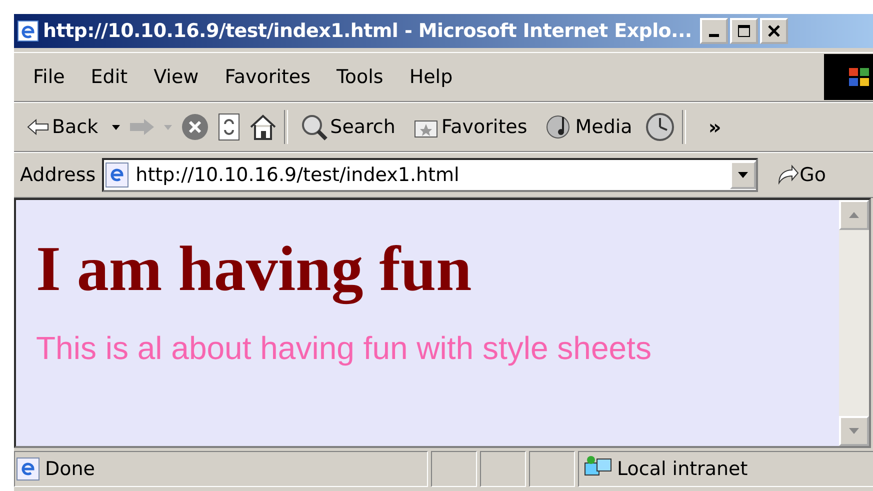  What do you see at coordinates (116, 127) in the screenshot?
I see `dropdown-caret-icon` at bounding box center [116, 127].